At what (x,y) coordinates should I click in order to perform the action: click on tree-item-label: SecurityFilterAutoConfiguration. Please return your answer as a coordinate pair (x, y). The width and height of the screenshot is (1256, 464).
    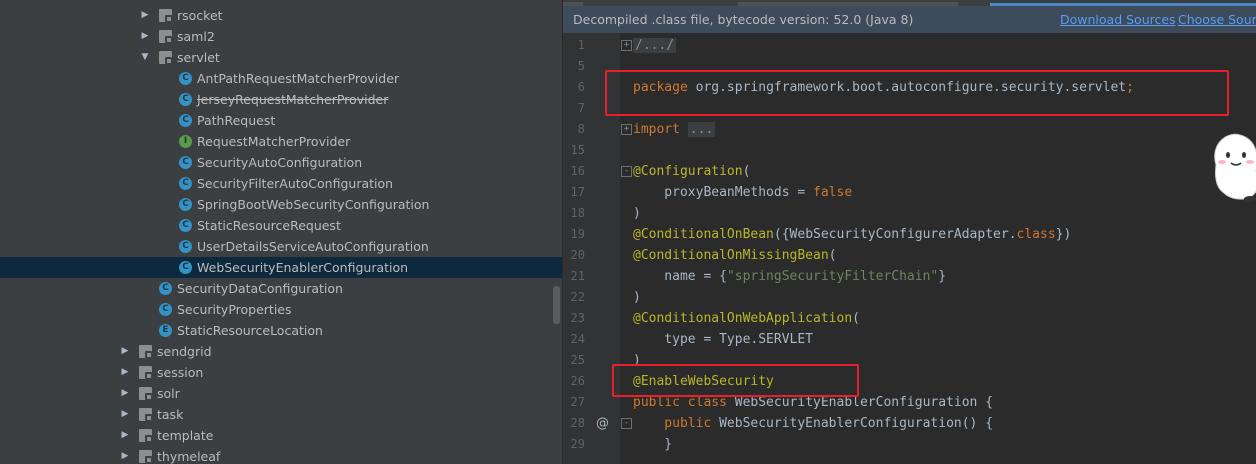
    Looking at the image, I should click on (295, 183).